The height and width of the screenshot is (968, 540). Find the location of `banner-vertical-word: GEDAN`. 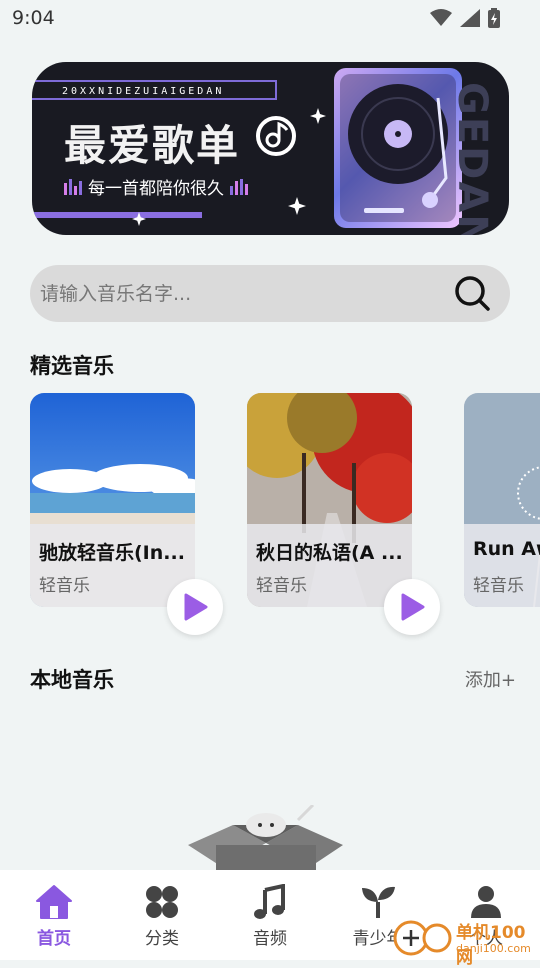

banner-vertical-word: GEDAN is located at coordinates (472, 158).